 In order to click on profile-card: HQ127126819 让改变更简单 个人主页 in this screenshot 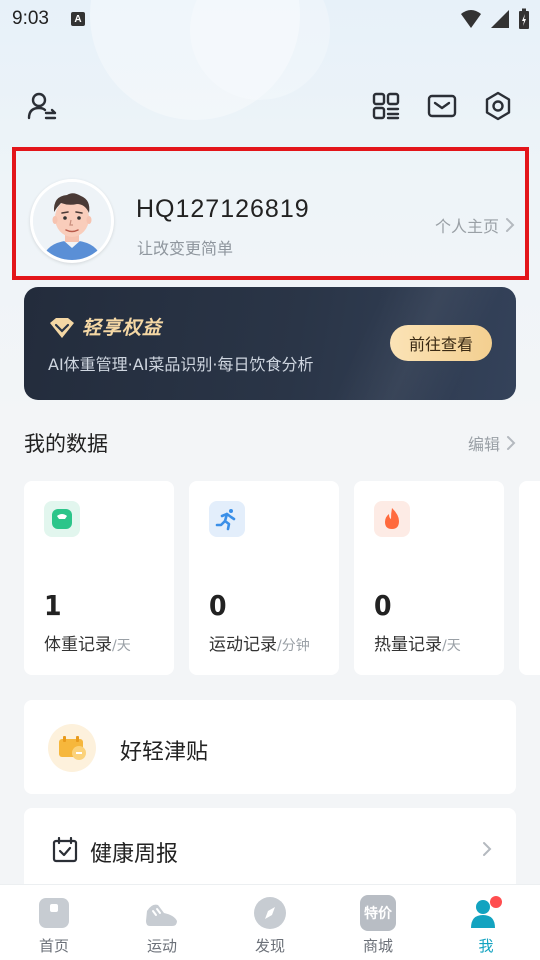, I will do `click(270, 213)`.